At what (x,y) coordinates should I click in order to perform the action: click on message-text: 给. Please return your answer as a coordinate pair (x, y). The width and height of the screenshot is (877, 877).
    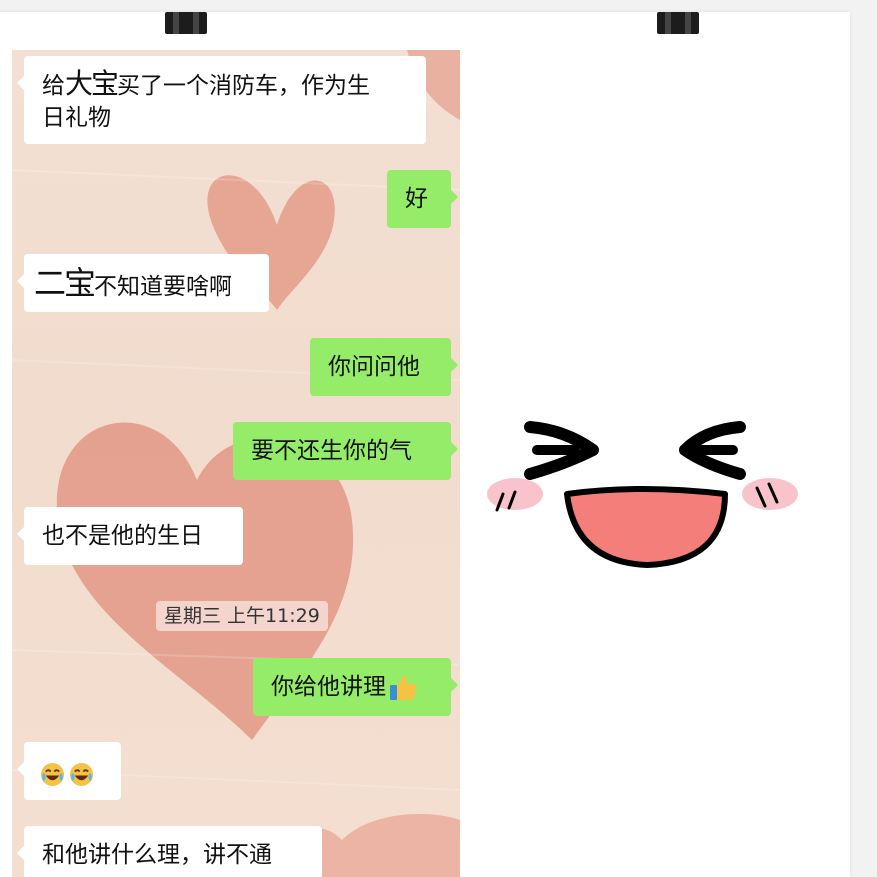
    Looking at the image, I should click on (53, 86).